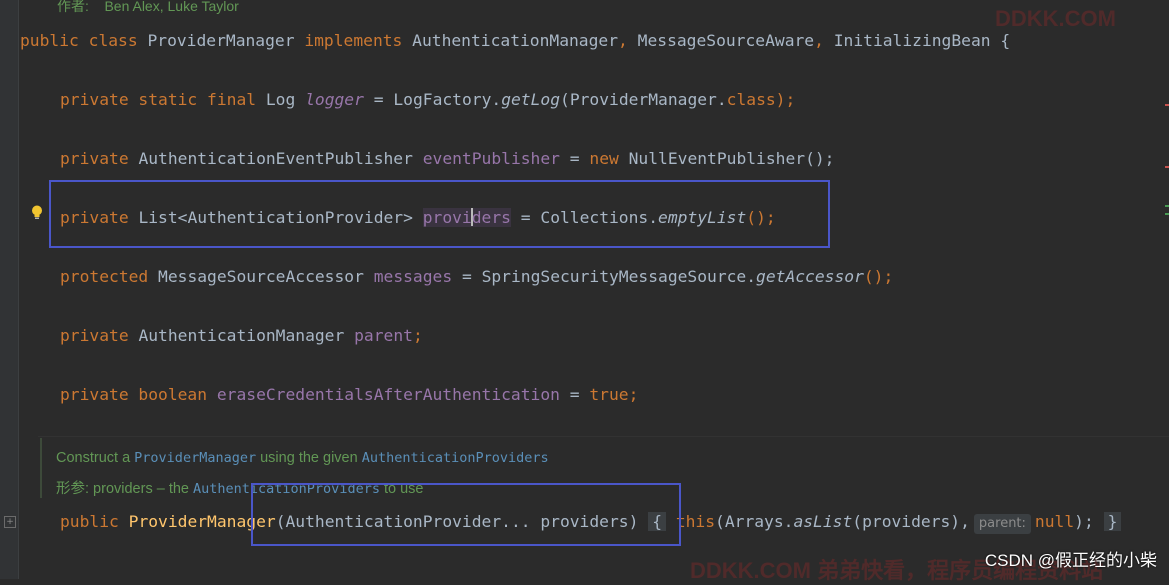 The height and width of the screenshot is (585, 1169). What do you see at coordinates (726, 40) in the screenshot?
I see `token: MessageSourceAware` at bounding box center [726, 40].